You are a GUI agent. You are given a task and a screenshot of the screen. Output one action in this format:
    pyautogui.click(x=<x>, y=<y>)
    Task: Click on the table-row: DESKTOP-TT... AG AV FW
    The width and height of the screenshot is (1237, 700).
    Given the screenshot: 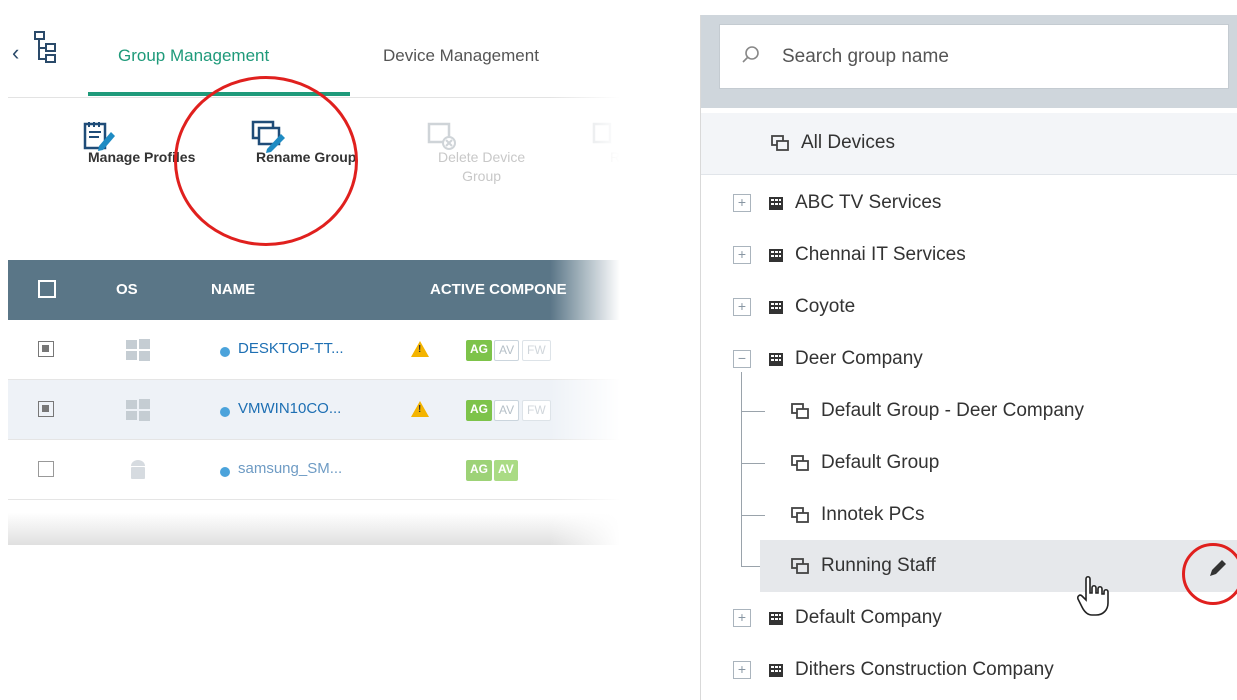 What is the action you would take?
    pyautogui.click(x=314, y=350)
    